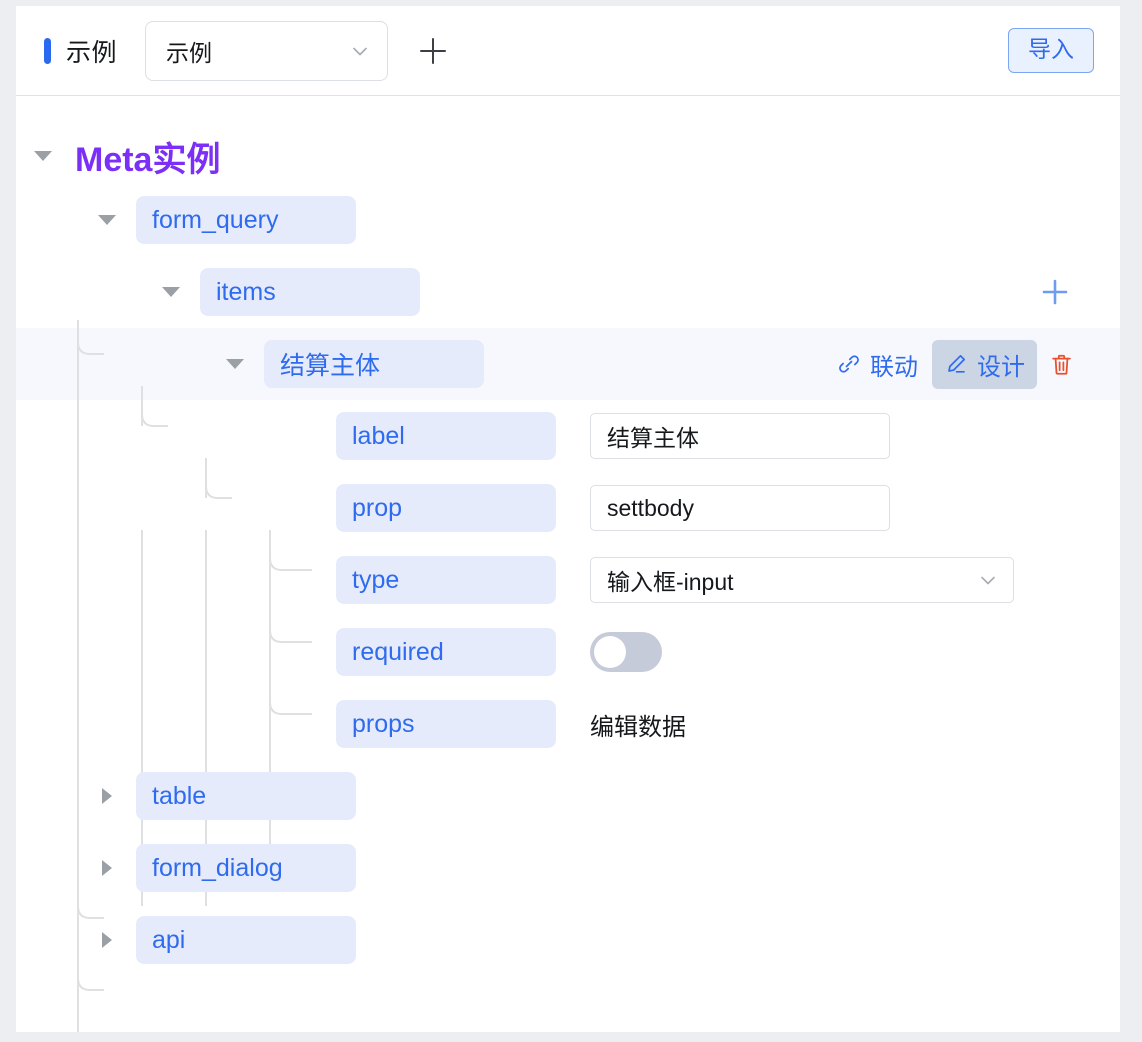  What do you see at coordinates (446, 436) in the screenshot?
I see `property-key: label` at bounding box center [446, 436].